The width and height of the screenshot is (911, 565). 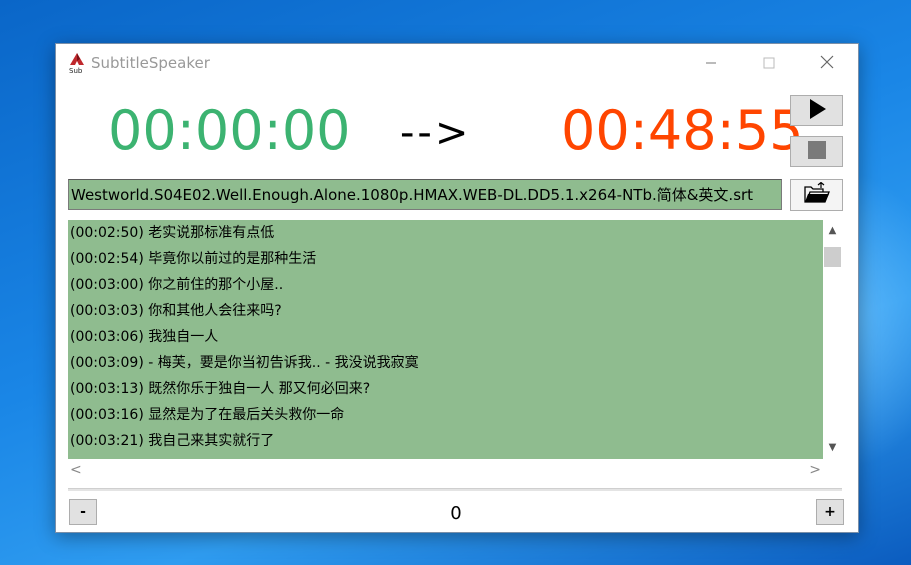 What do you see at coordinates (211, 441) in the screenshot?
I see `subtitle-text: 我自己来其实就行了` at bounding box center [211, 441].